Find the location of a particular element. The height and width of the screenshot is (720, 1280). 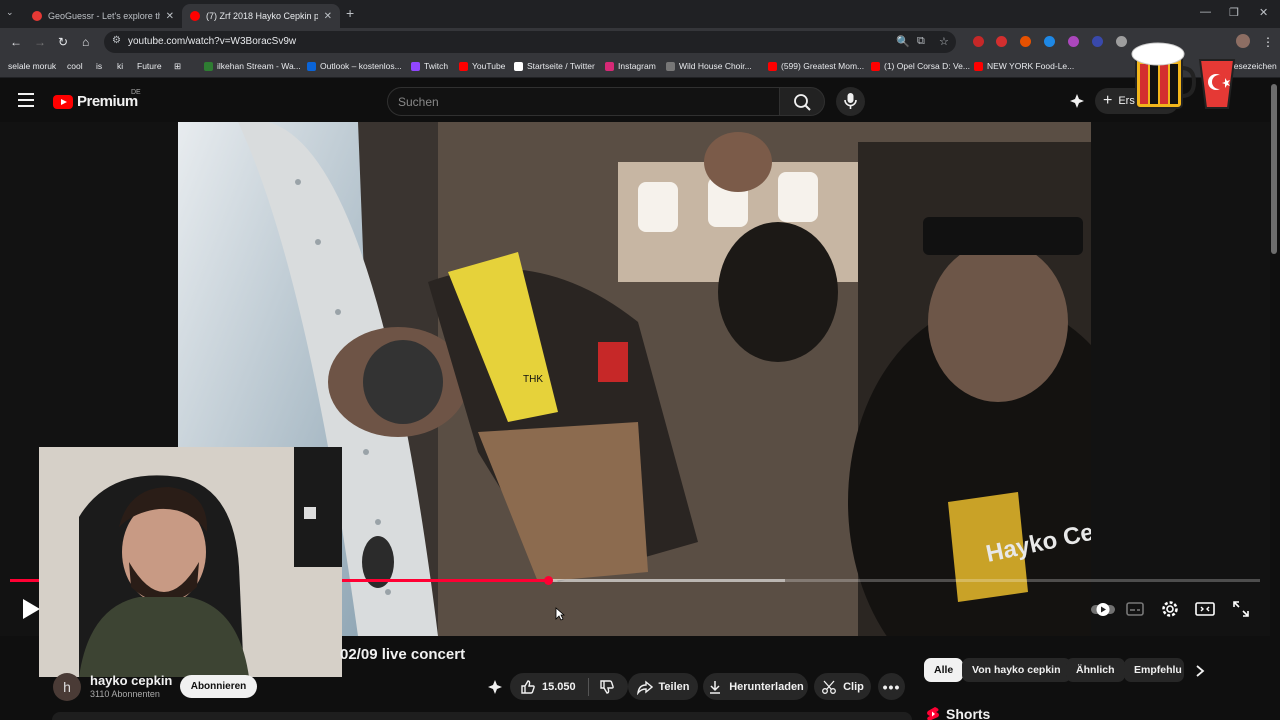

chip-all: Alle is located at coordinates (944, 670).